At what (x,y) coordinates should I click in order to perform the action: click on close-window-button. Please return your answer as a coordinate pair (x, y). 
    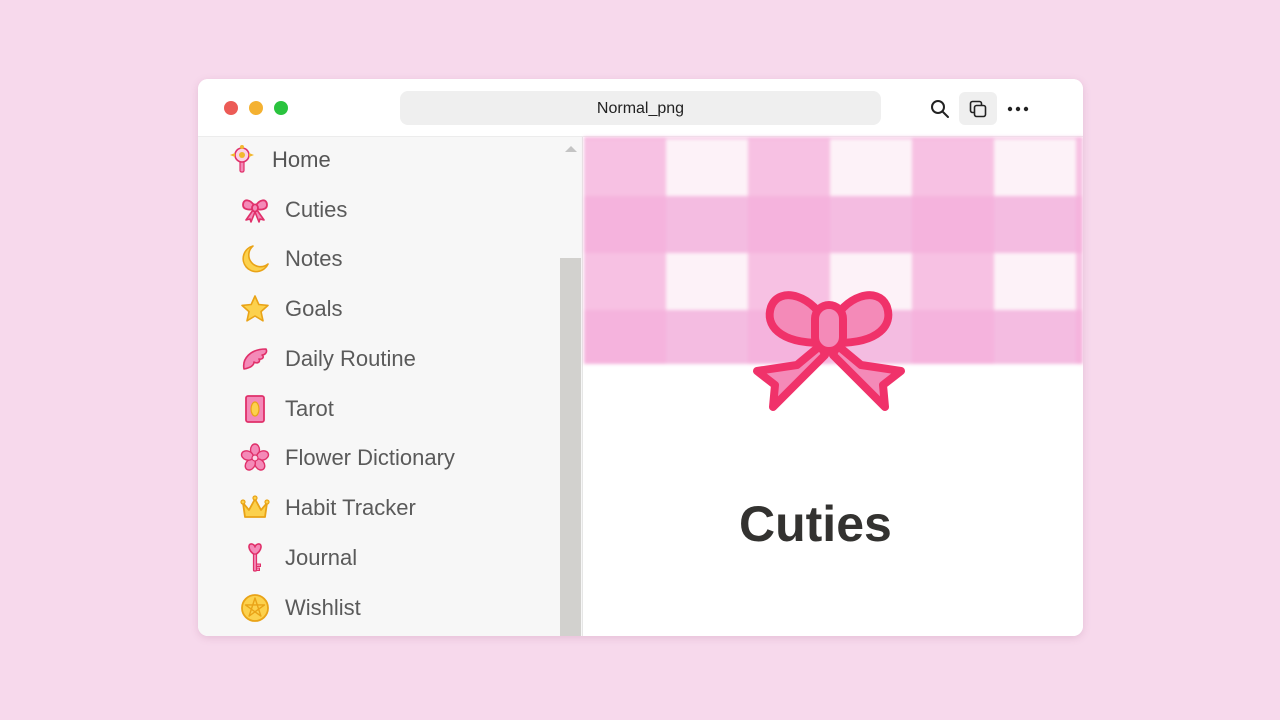
    Looking at the image, I should click on (231, 108).